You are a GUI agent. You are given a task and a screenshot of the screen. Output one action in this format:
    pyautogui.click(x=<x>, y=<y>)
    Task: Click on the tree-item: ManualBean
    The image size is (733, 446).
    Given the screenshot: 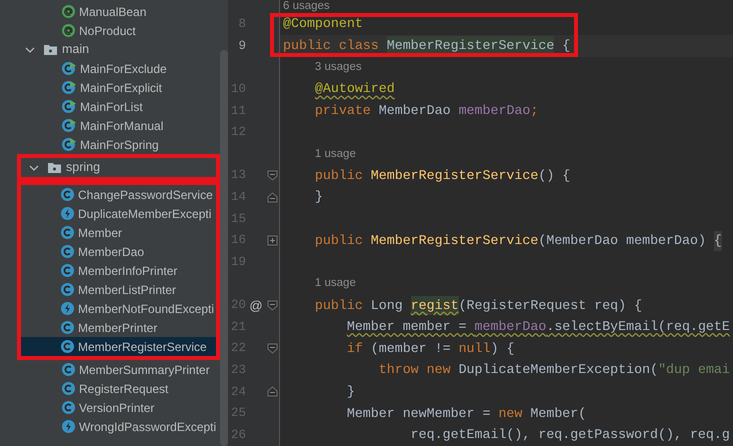 What is the action you would take?
    pyautogui.click(x=110, y=11)
    